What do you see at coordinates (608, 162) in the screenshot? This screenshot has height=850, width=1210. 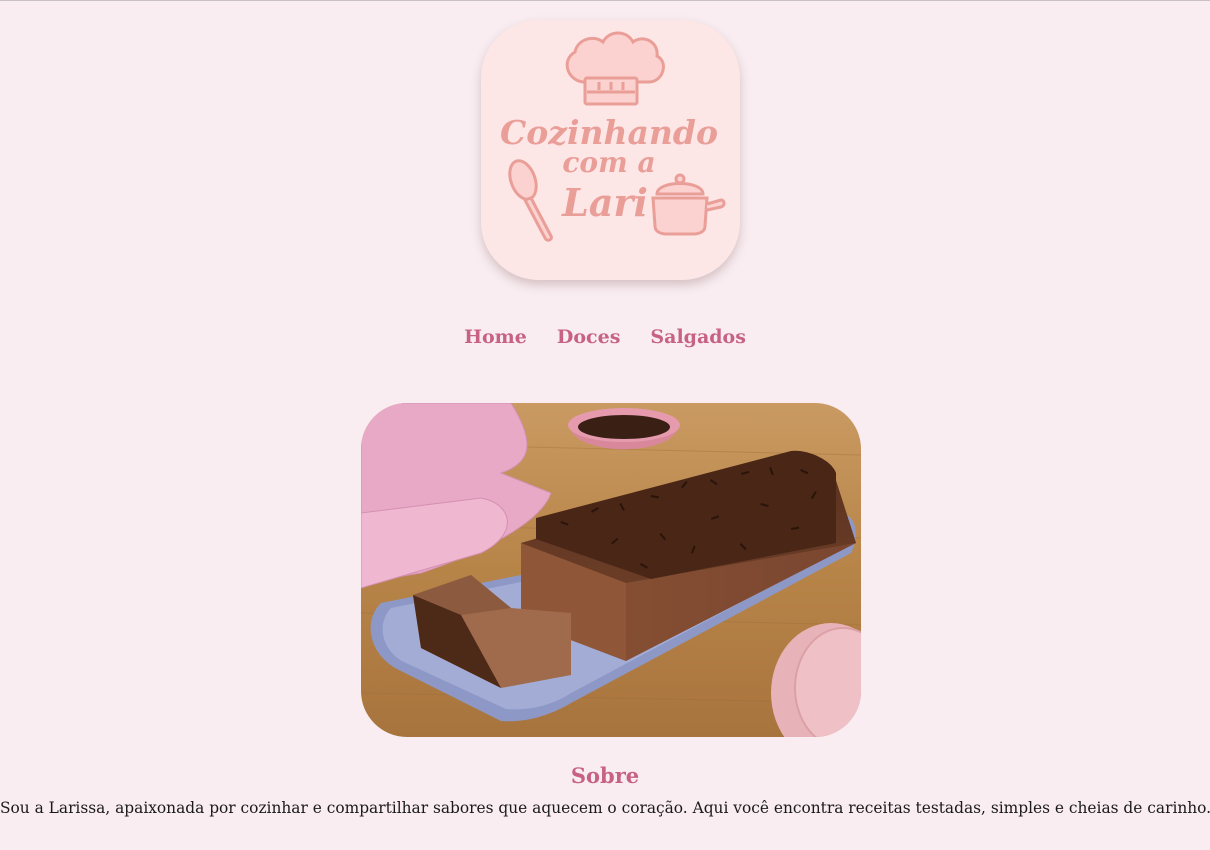 I see `logo-line-2: com a` at bounding box center [608, 162].